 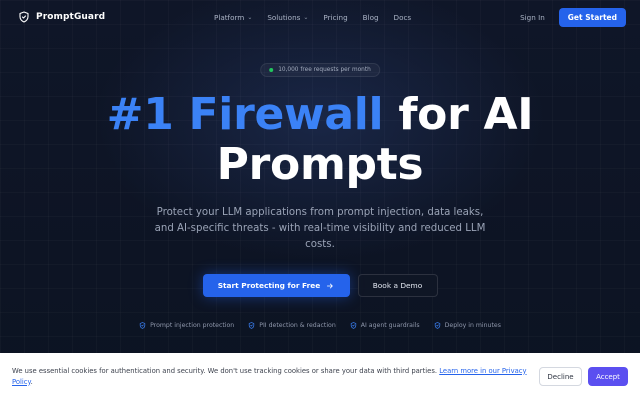 What do you see at coordinates (269, 285) in the screenshot?
I see `start-protecting-label: Start Protecting for Free` at bounding box center [269, 285].